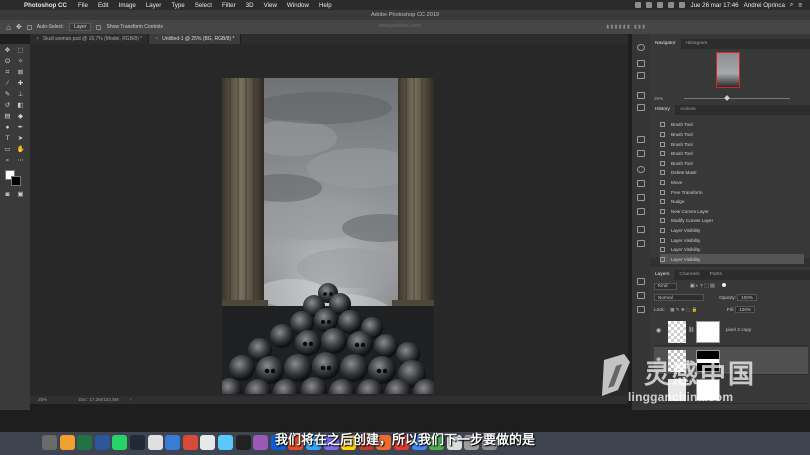  Describe the element at coordinates (625, 27) in the screenshot. I see `align-buttons: ▮ ▮ ▮ ▮ ▮ ▮ ▮ ▮ ▮` at that location.